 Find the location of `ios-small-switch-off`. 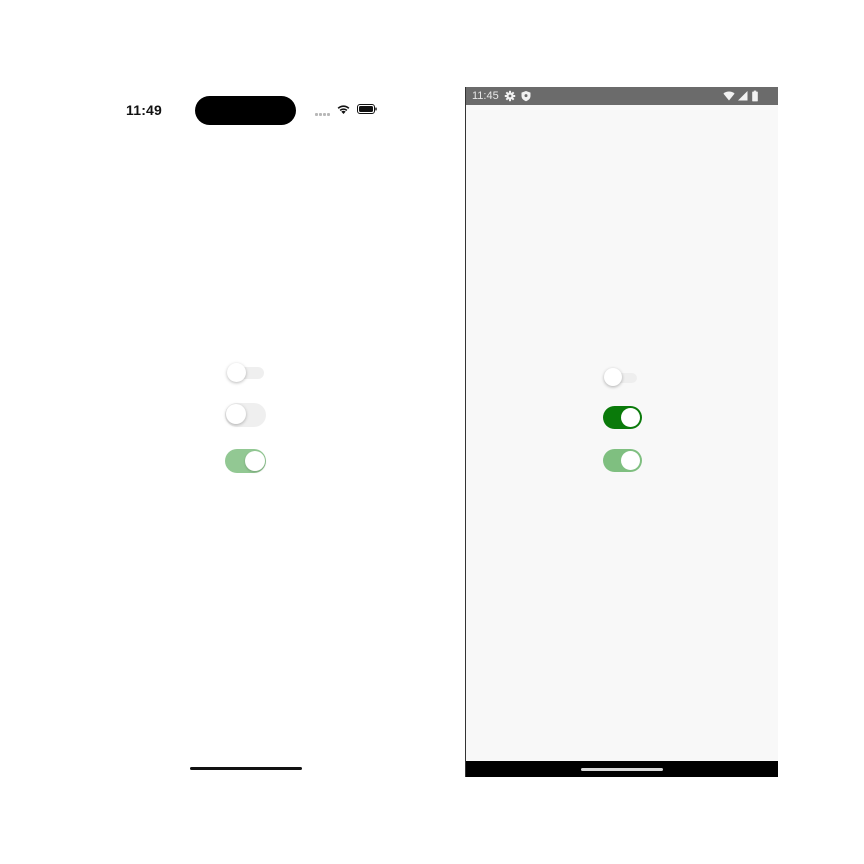

ios-small-switch-off is located at coordinates (246, 373).